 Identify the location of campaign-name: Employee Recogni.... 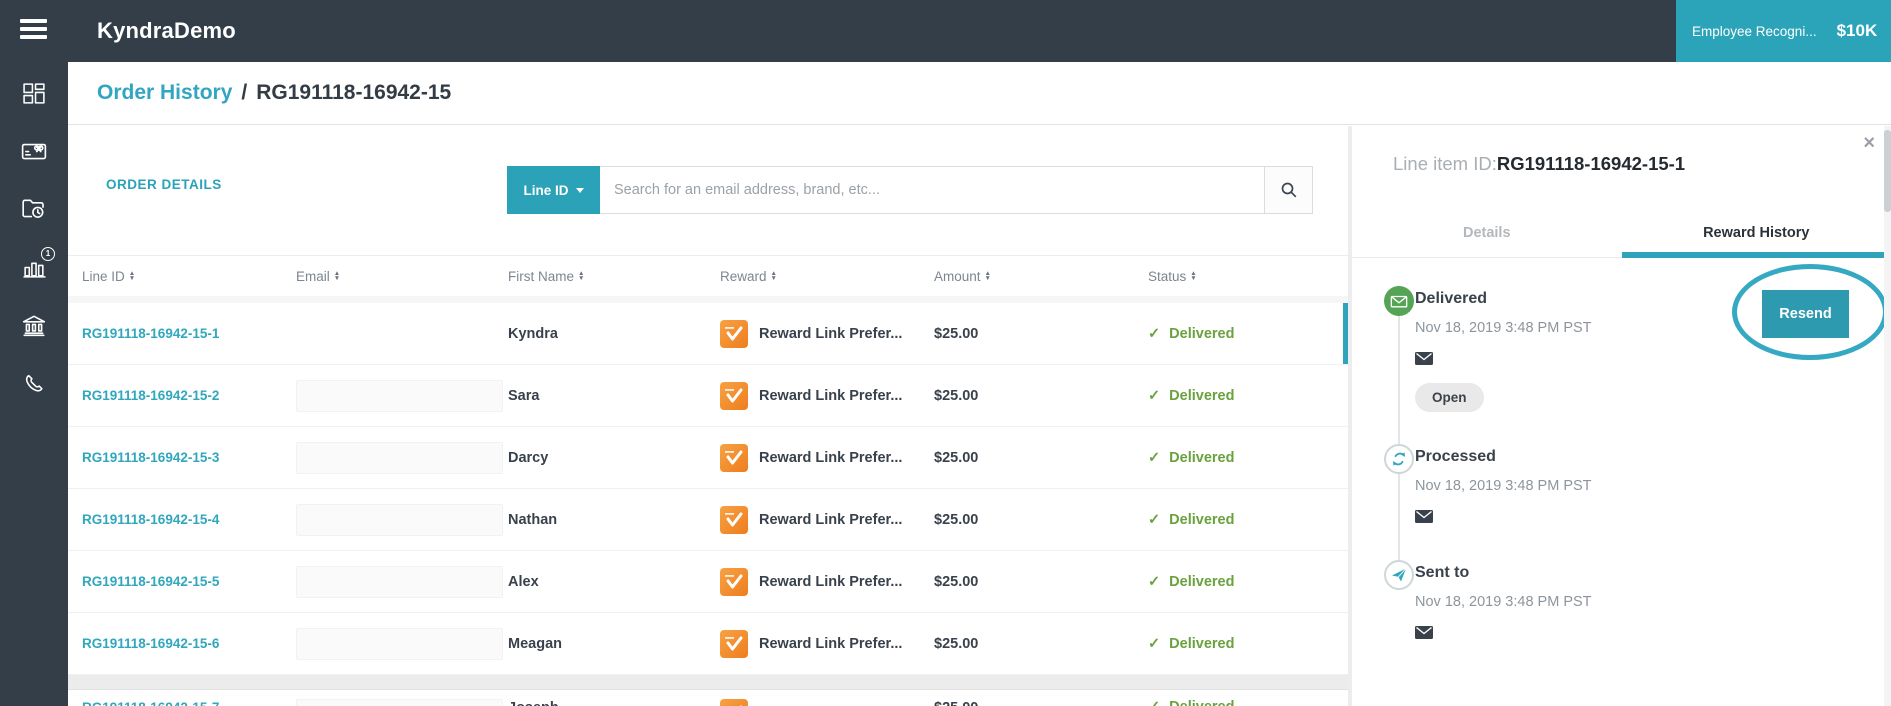
(1754, 31).